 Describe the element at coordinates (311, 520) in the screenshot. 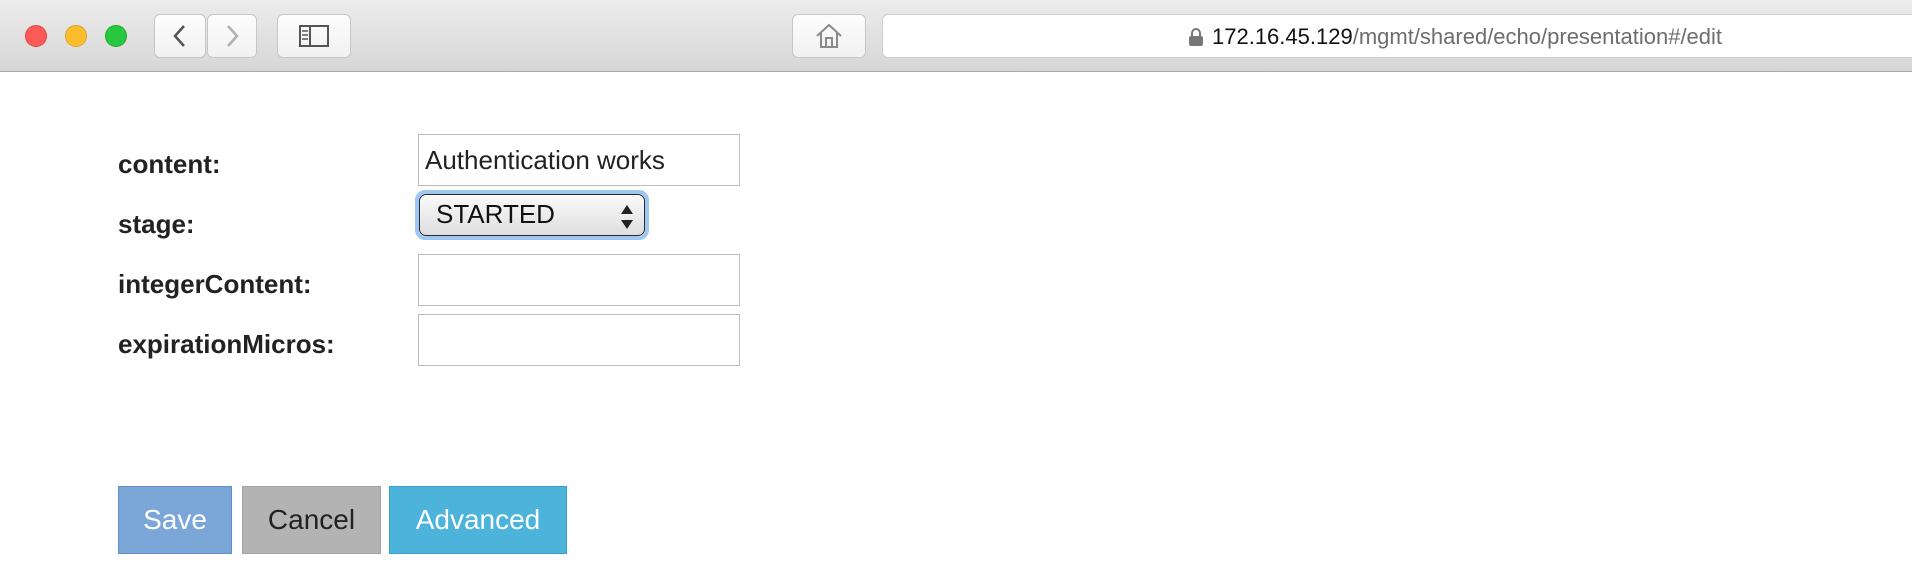

I see `cancel-button: Cancel` at that location.